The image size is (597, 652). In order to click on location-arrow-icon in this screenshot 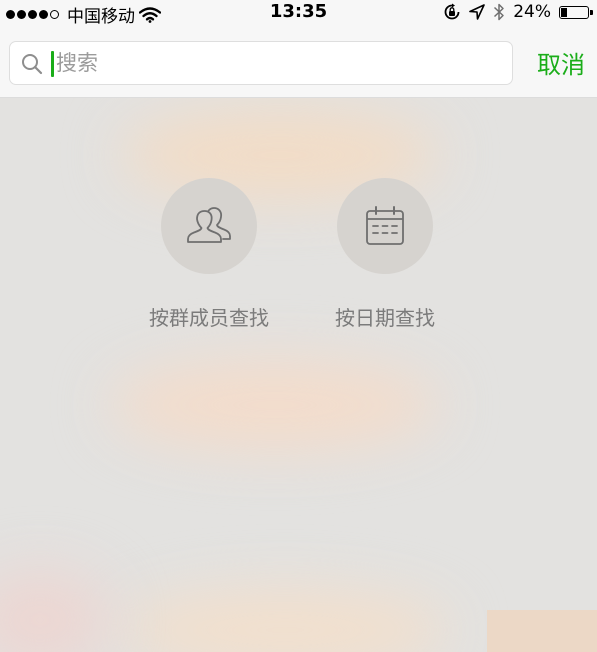, I will do `click(477, 12)`.